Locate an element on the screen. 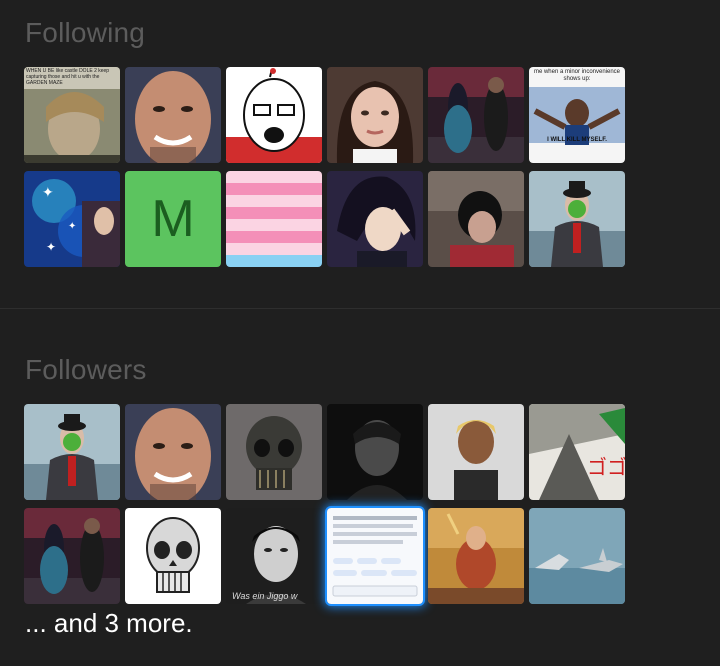 The height and width of the screenshot is (666, 720). avatar-letter: M is located at coordinates (173, 219).